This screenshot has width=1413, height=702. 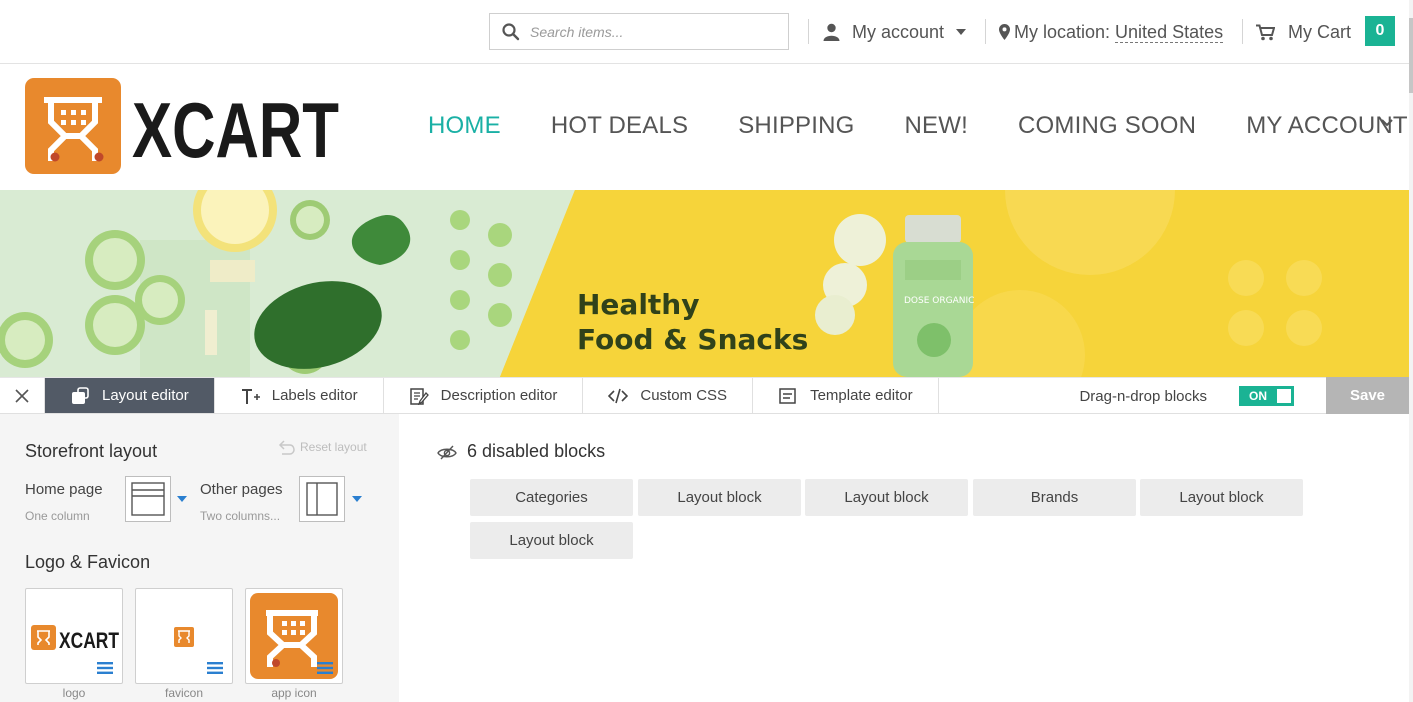 What do you see at coordinates (250, 396) in the screenshot?
I see `text-icon` at bounding box center [250, 396].